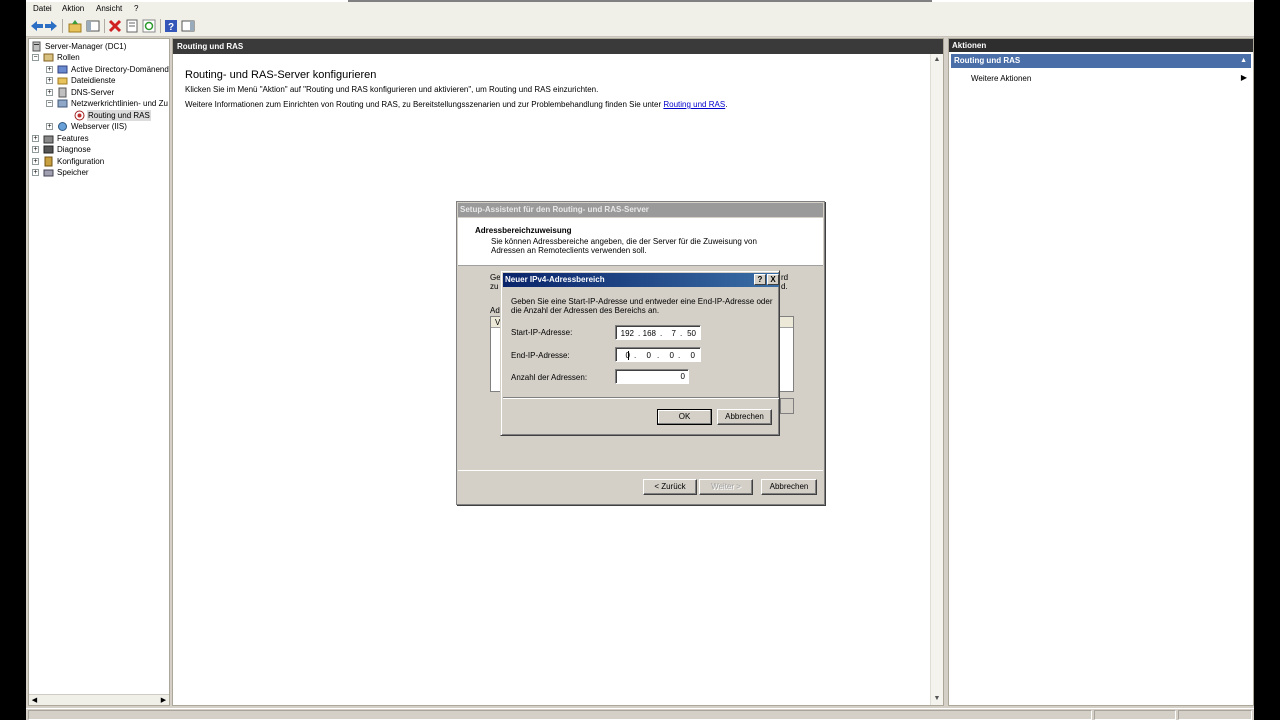  I want to click on end-ip-label: End-IP-Adresse:, so click(540, 355).